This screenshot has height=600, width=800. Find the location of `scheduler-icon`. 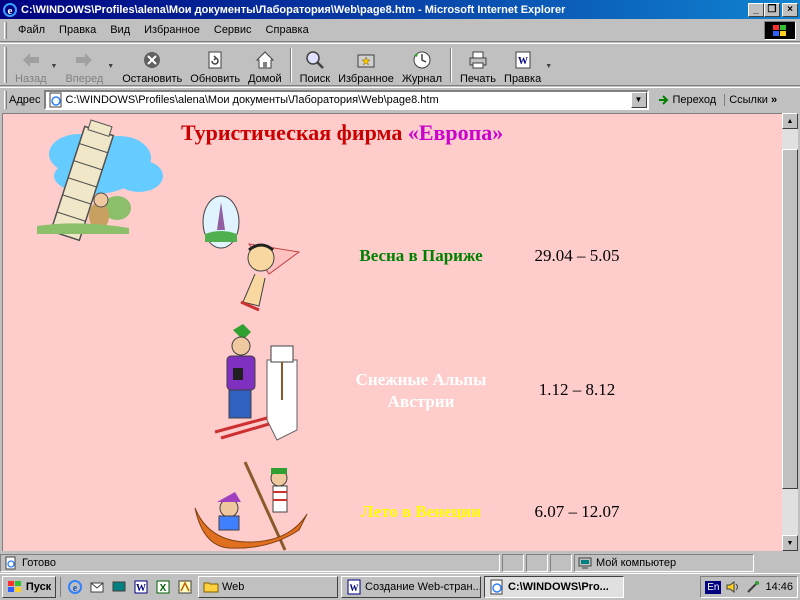

scheduler-icon is located at coordinates (753, 587).